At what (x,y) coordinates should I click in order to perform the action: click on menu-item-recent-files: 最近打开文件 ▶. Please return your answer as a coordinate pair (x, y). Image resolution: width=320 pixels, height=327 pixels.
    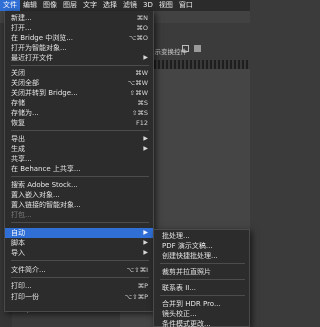
    Looking at the image, I should click on (79, 58).